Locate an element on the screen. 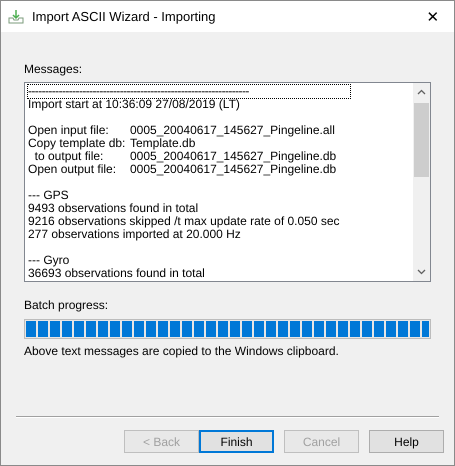 This screenshot has height=466, width=455. message-line: Import start at 10:36:09 27/08/2019 (LT) is located at coordinates (134, 104).